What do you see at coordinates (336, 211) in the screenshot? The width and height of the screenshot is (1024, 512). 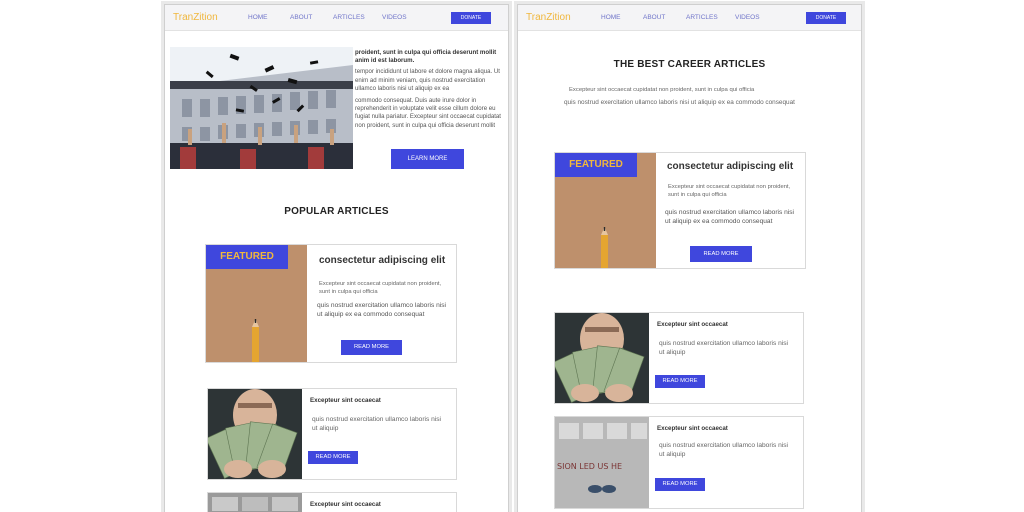 I see `popular-articles-title: POPULAR ARTICLES` at bounding box center [336, 211].